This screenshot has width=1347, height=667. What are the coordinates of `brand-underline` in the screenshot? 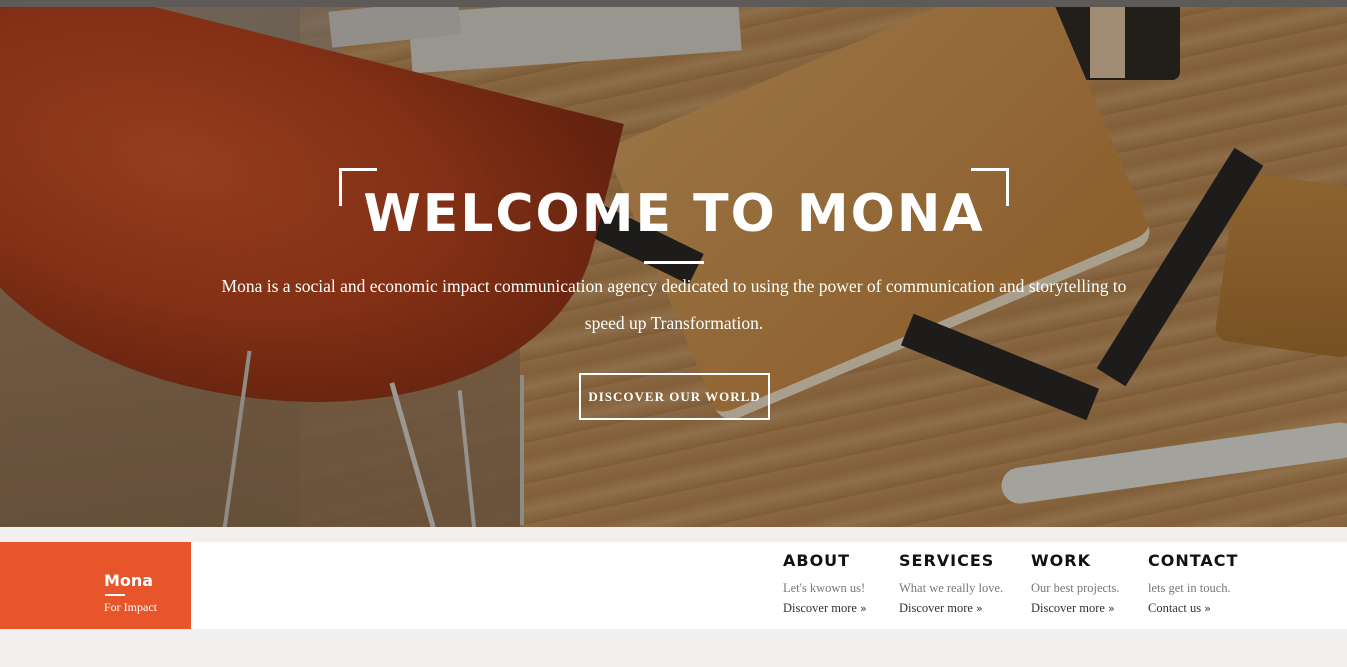 It's located at (115, 595).